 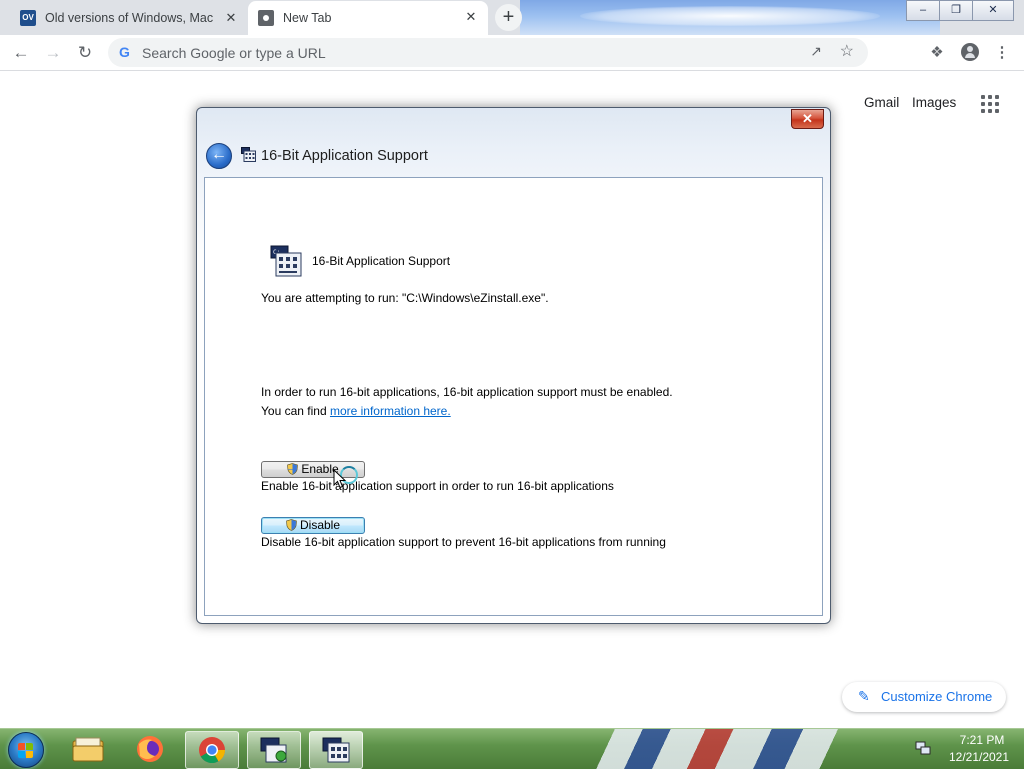 What do you see at coordinates (508, 17) in the screenshot?
I see `new-tab-button: +` at bounding box center [508, 17].